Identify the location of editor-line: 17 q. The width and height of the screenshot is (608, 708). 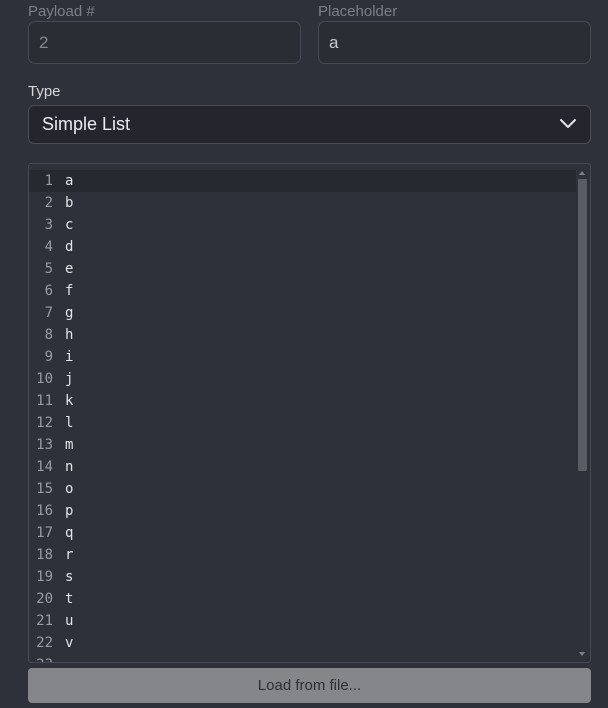
(302, 533).